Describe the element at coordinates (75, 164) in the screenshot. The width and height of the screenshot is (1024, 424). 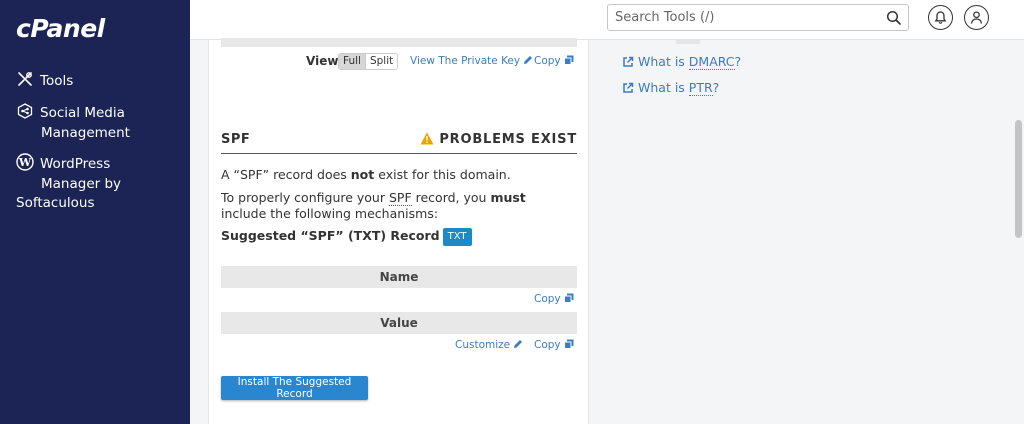
I see `sidebar-item-label: WordPress` at that location.